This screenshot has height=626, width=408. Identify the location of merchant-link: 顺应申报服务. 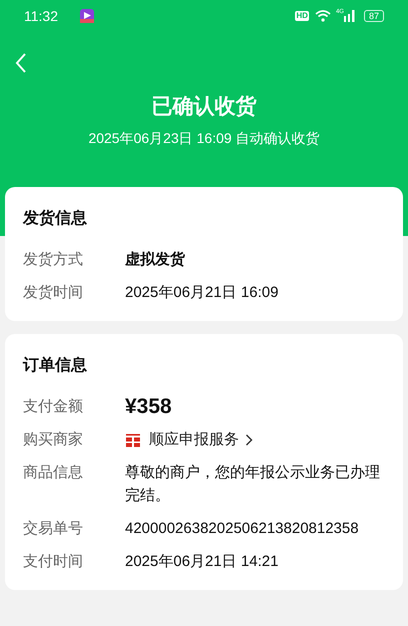
(189, 439).